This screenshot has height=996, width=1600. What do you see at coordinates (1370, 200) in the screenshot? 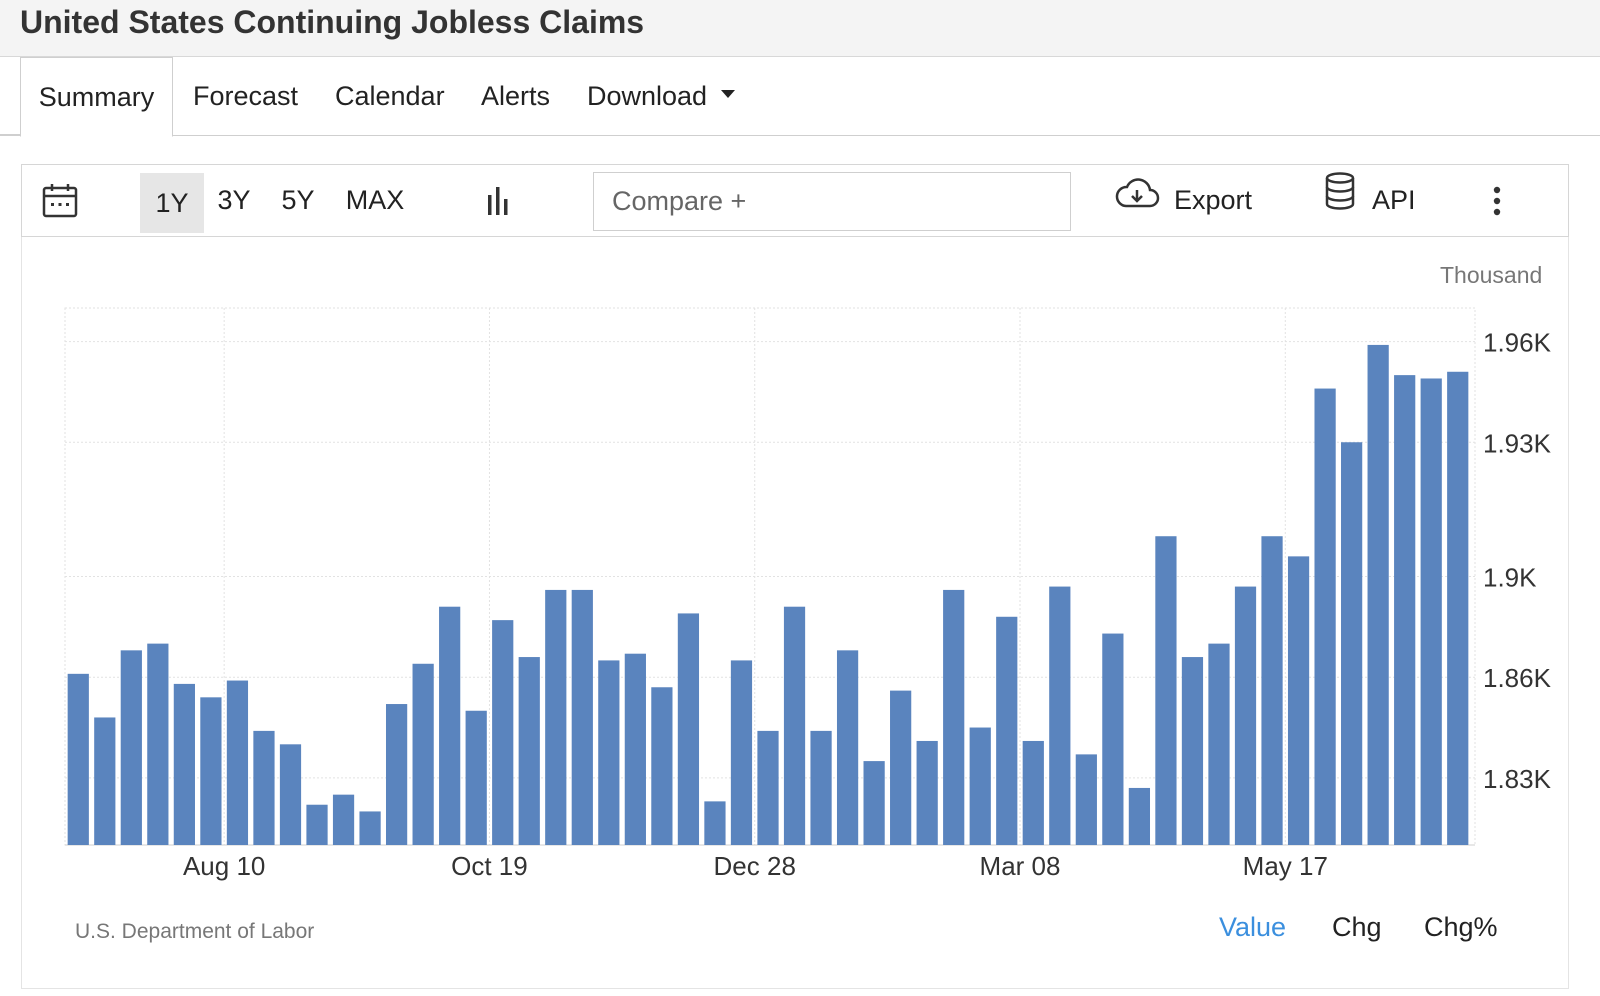
I see `api-button: API` at bounding box center [1370, 200].